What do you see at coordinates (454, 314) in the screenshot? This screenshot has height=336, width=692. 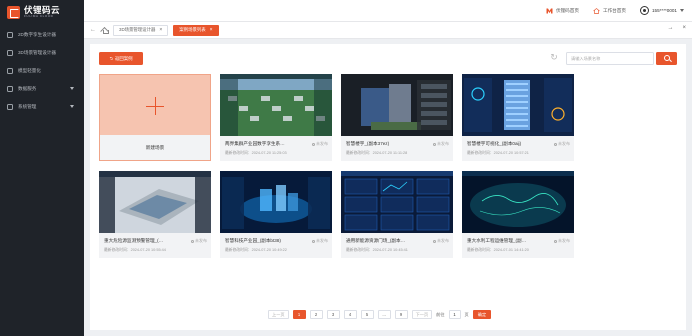 I see `goto-page-input: 1` at bounding box center [454, 314].